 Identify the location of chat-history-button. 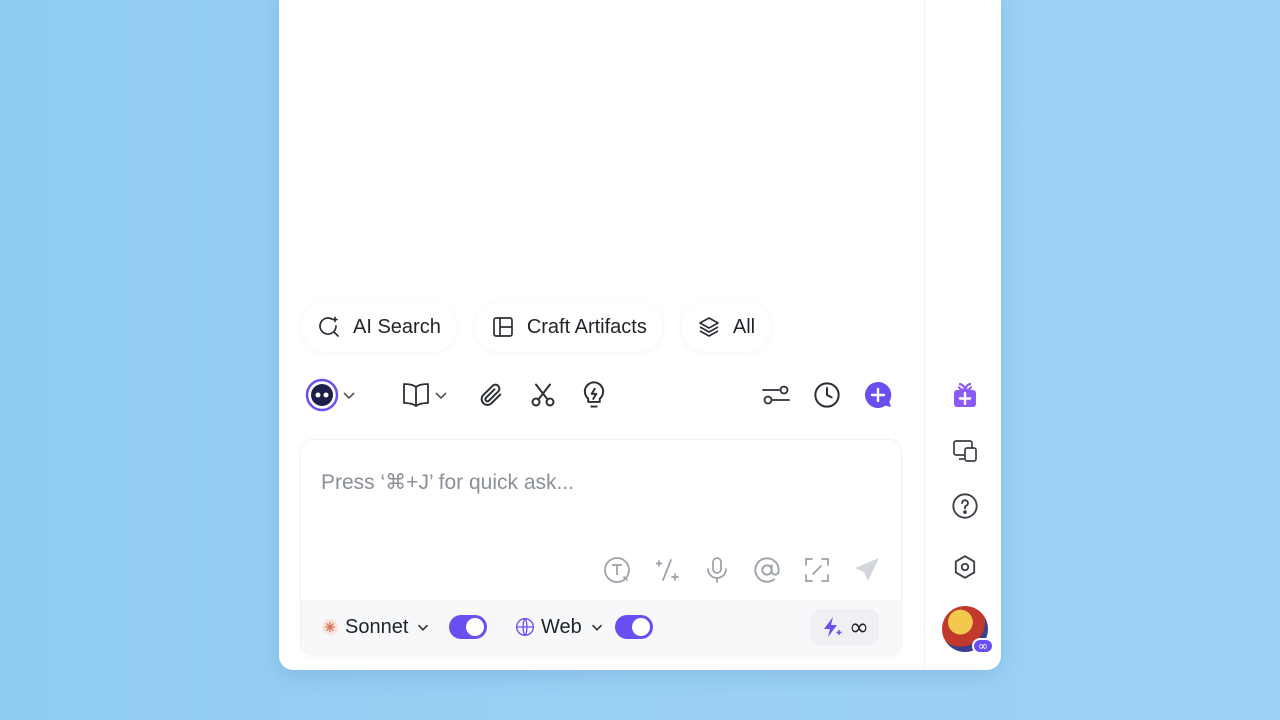
(827, 395).